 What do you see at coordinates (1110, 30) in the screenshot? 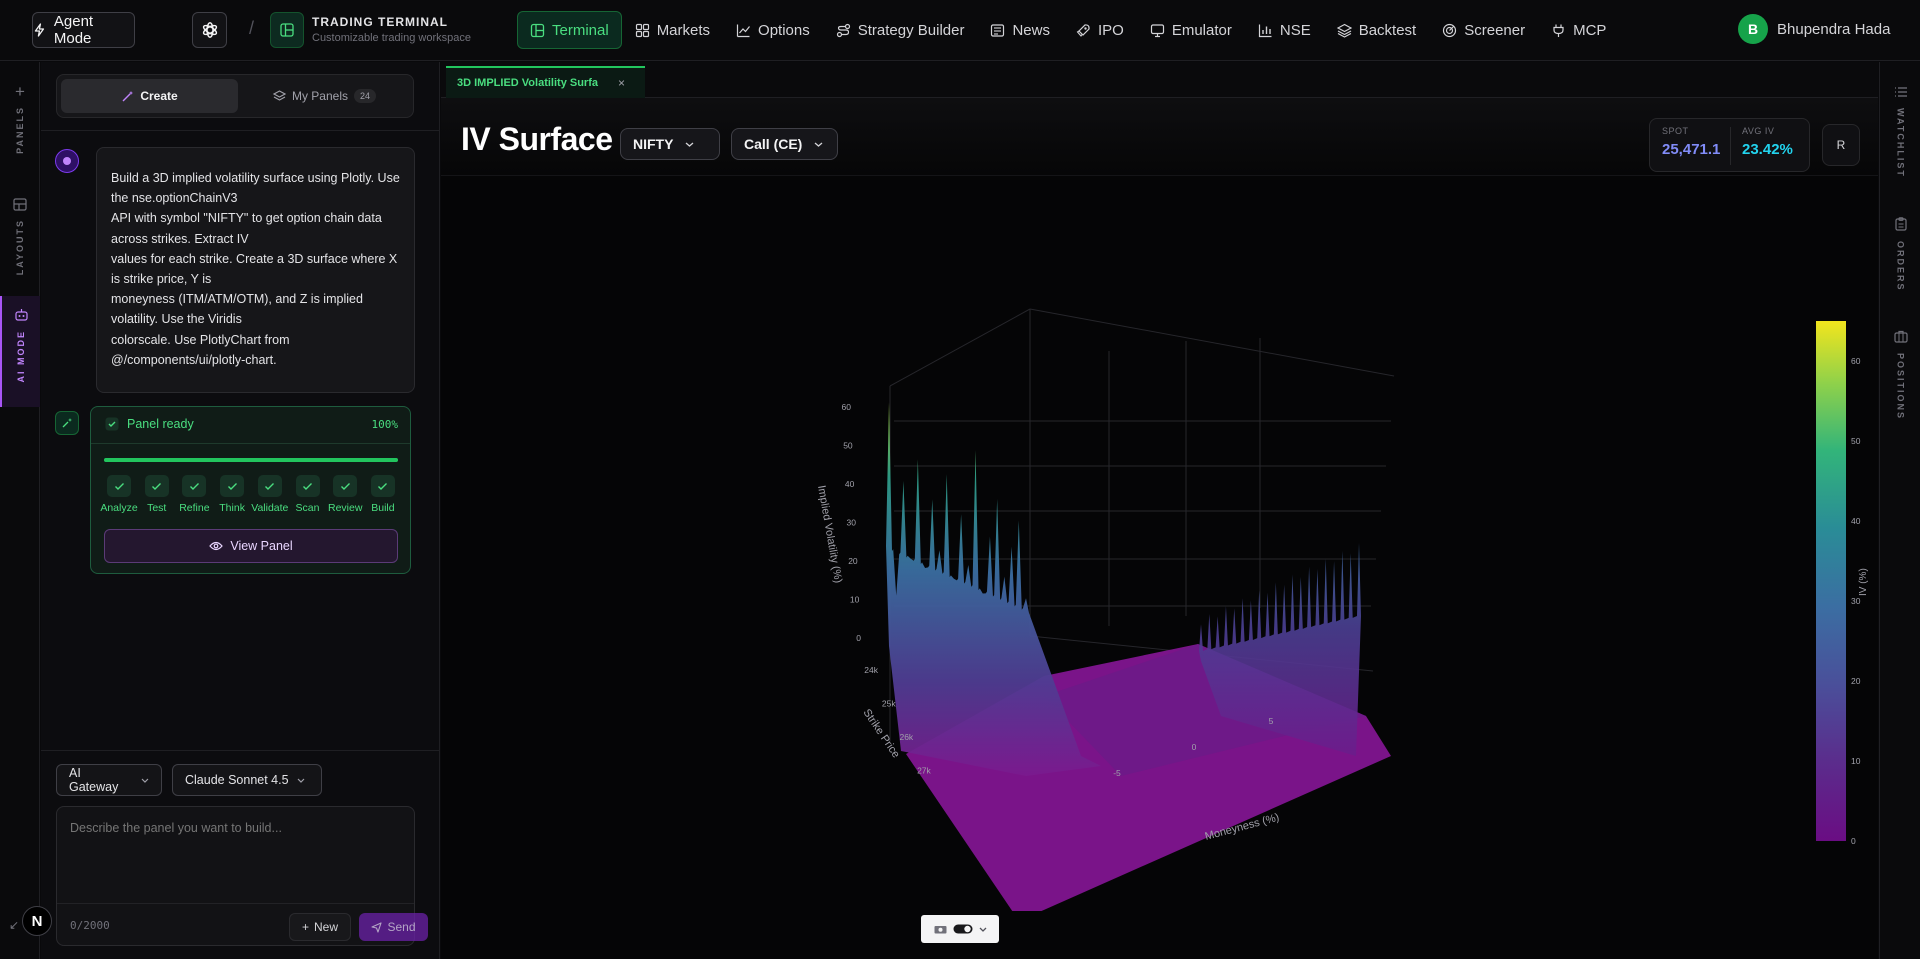
I see `nav-label: IPO` at bounding box center [1110, 30].